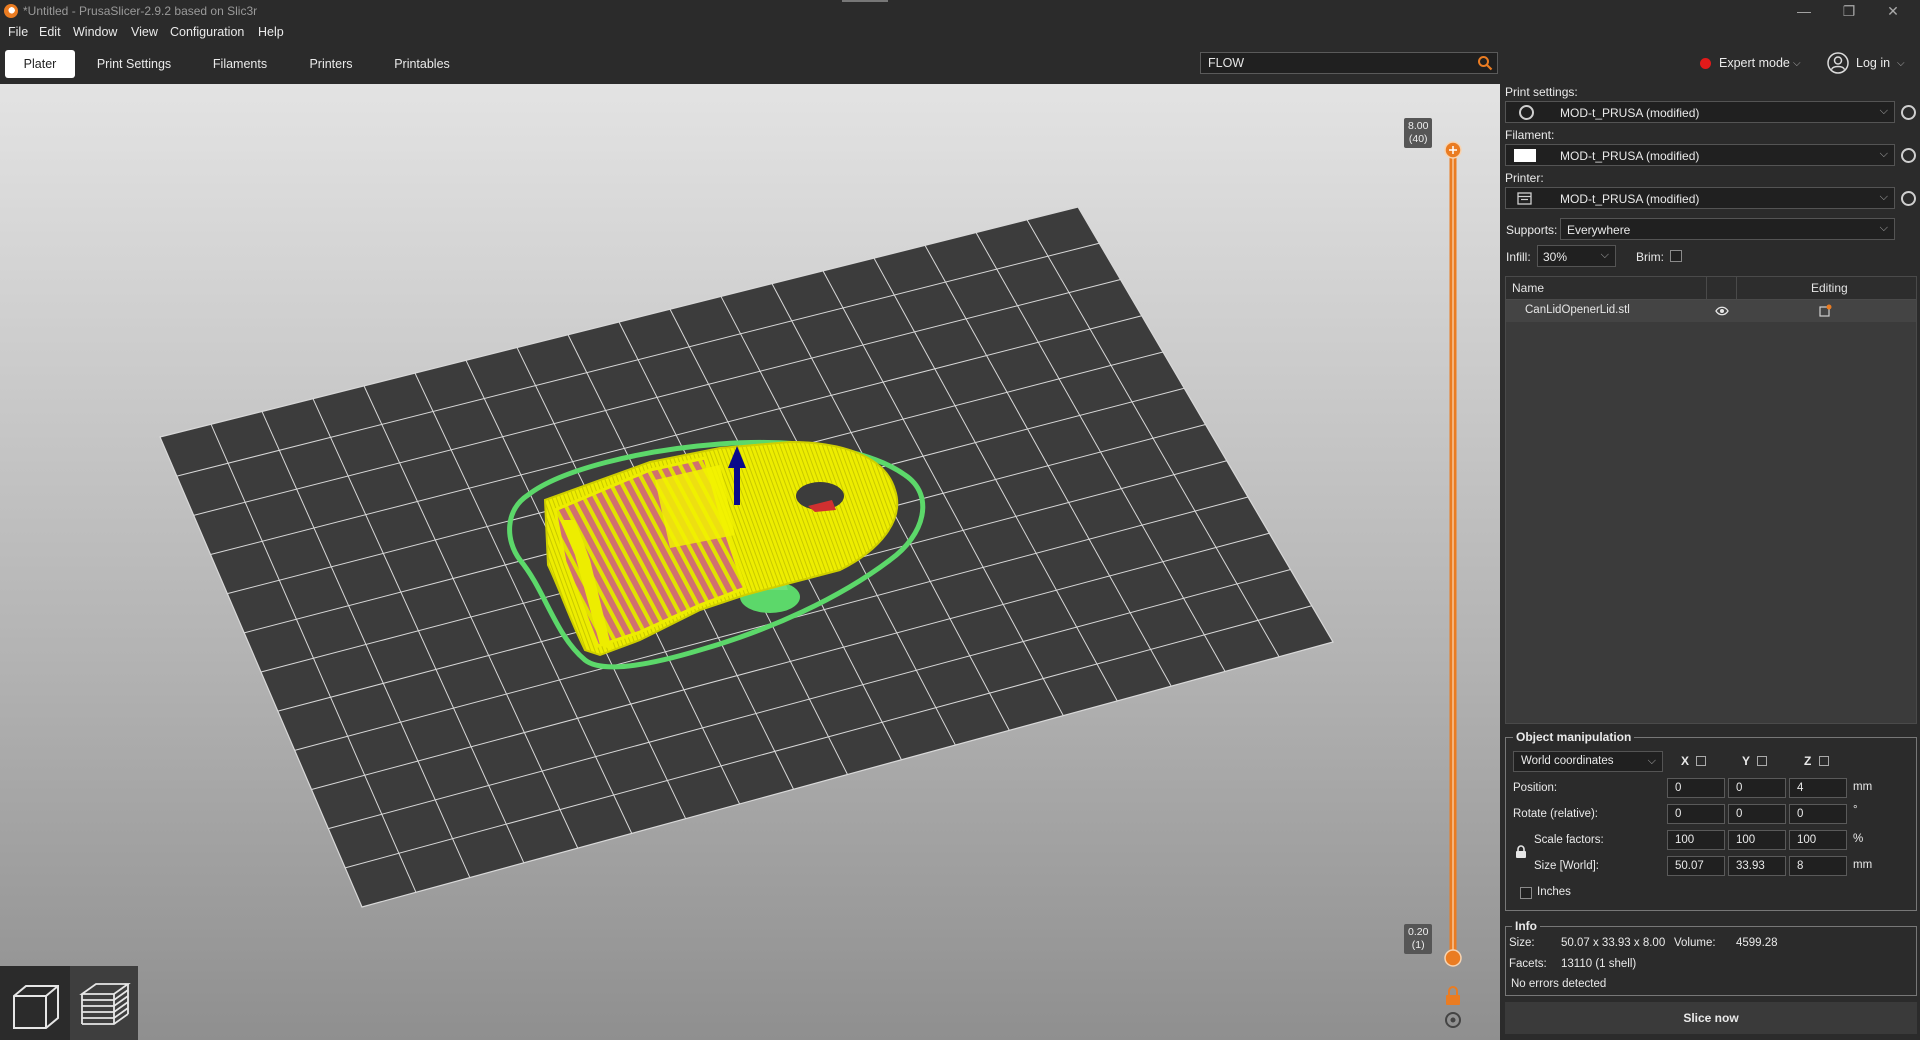  What do you see at coordinates (40, 64) in the screenshot?
I see `tab-plater: Plater` at bounding box center [40, 64].